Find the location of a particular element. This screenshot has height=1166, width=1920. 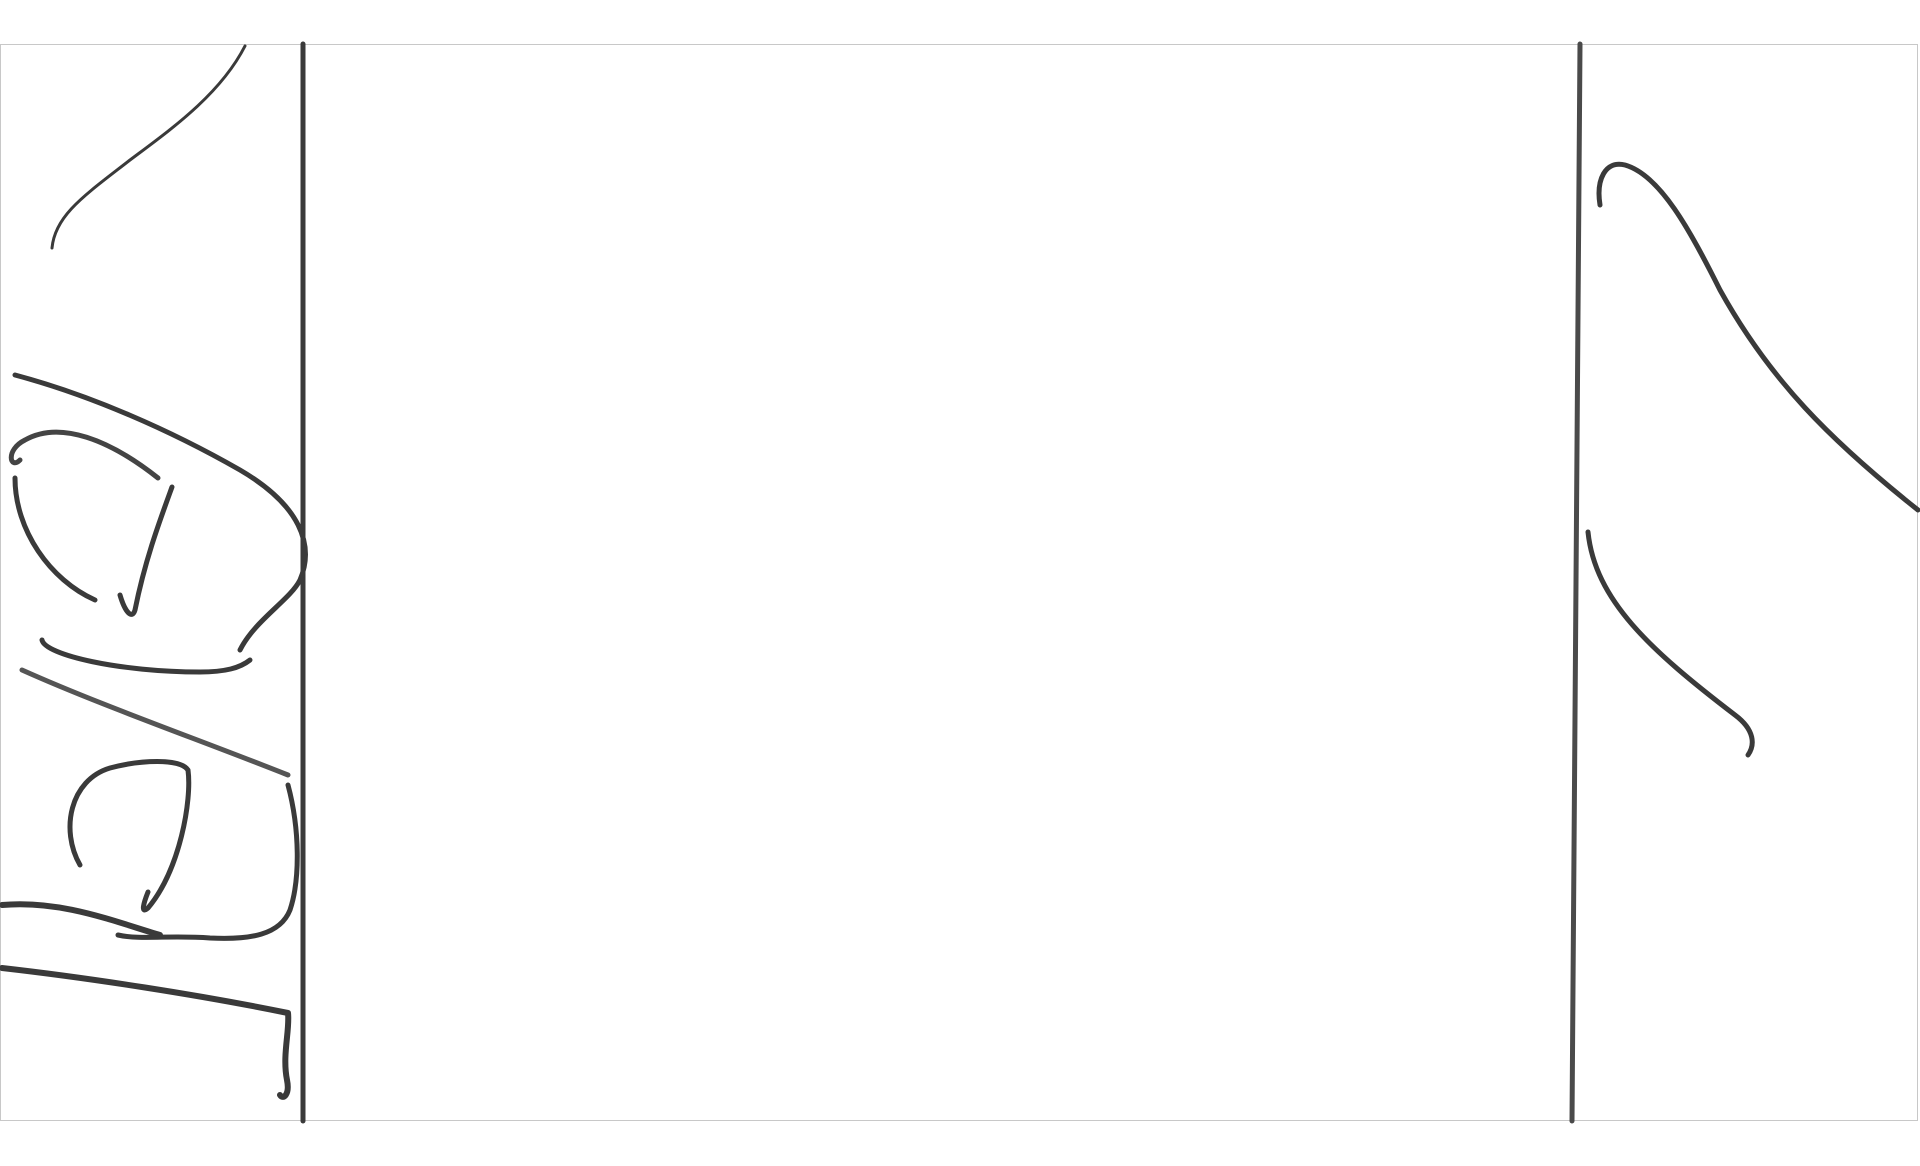

stroke-left-arc is located at coordinates (55, 539).